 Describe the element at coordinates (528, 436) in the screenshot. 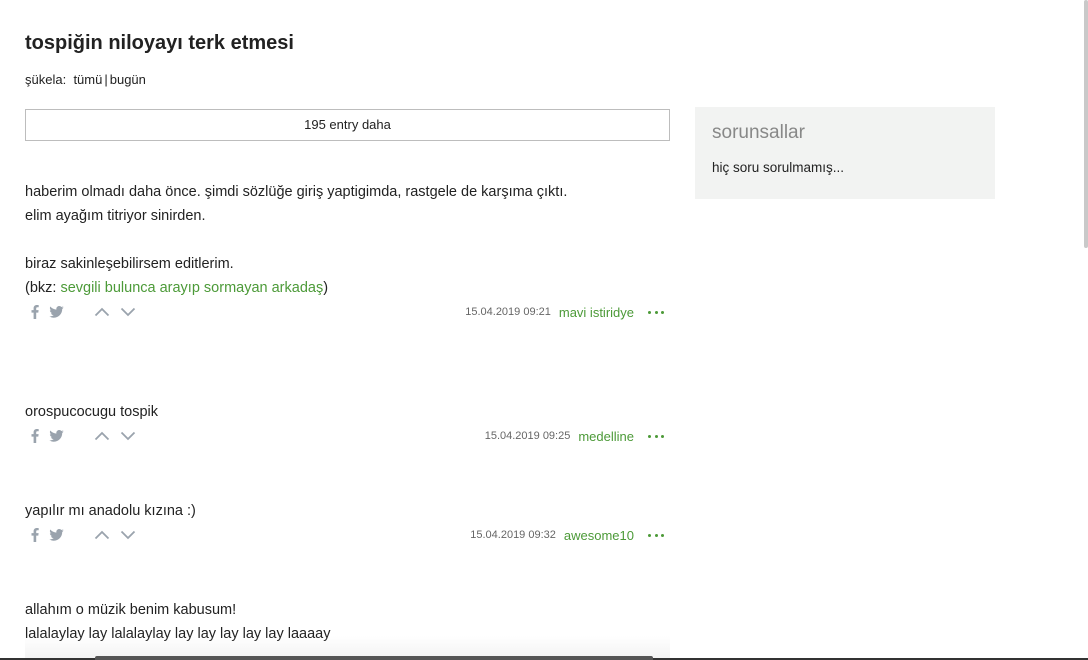

I see `entry-date: 15.04.2019 09:25` at that location.